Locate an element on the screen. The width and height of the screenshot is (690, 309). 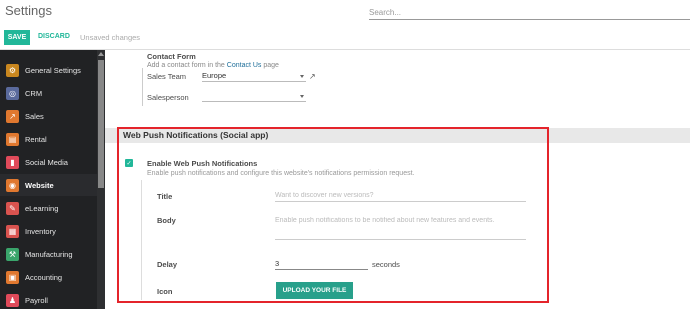
external-link-icon: ↗ is located at coordinates (312, 76).